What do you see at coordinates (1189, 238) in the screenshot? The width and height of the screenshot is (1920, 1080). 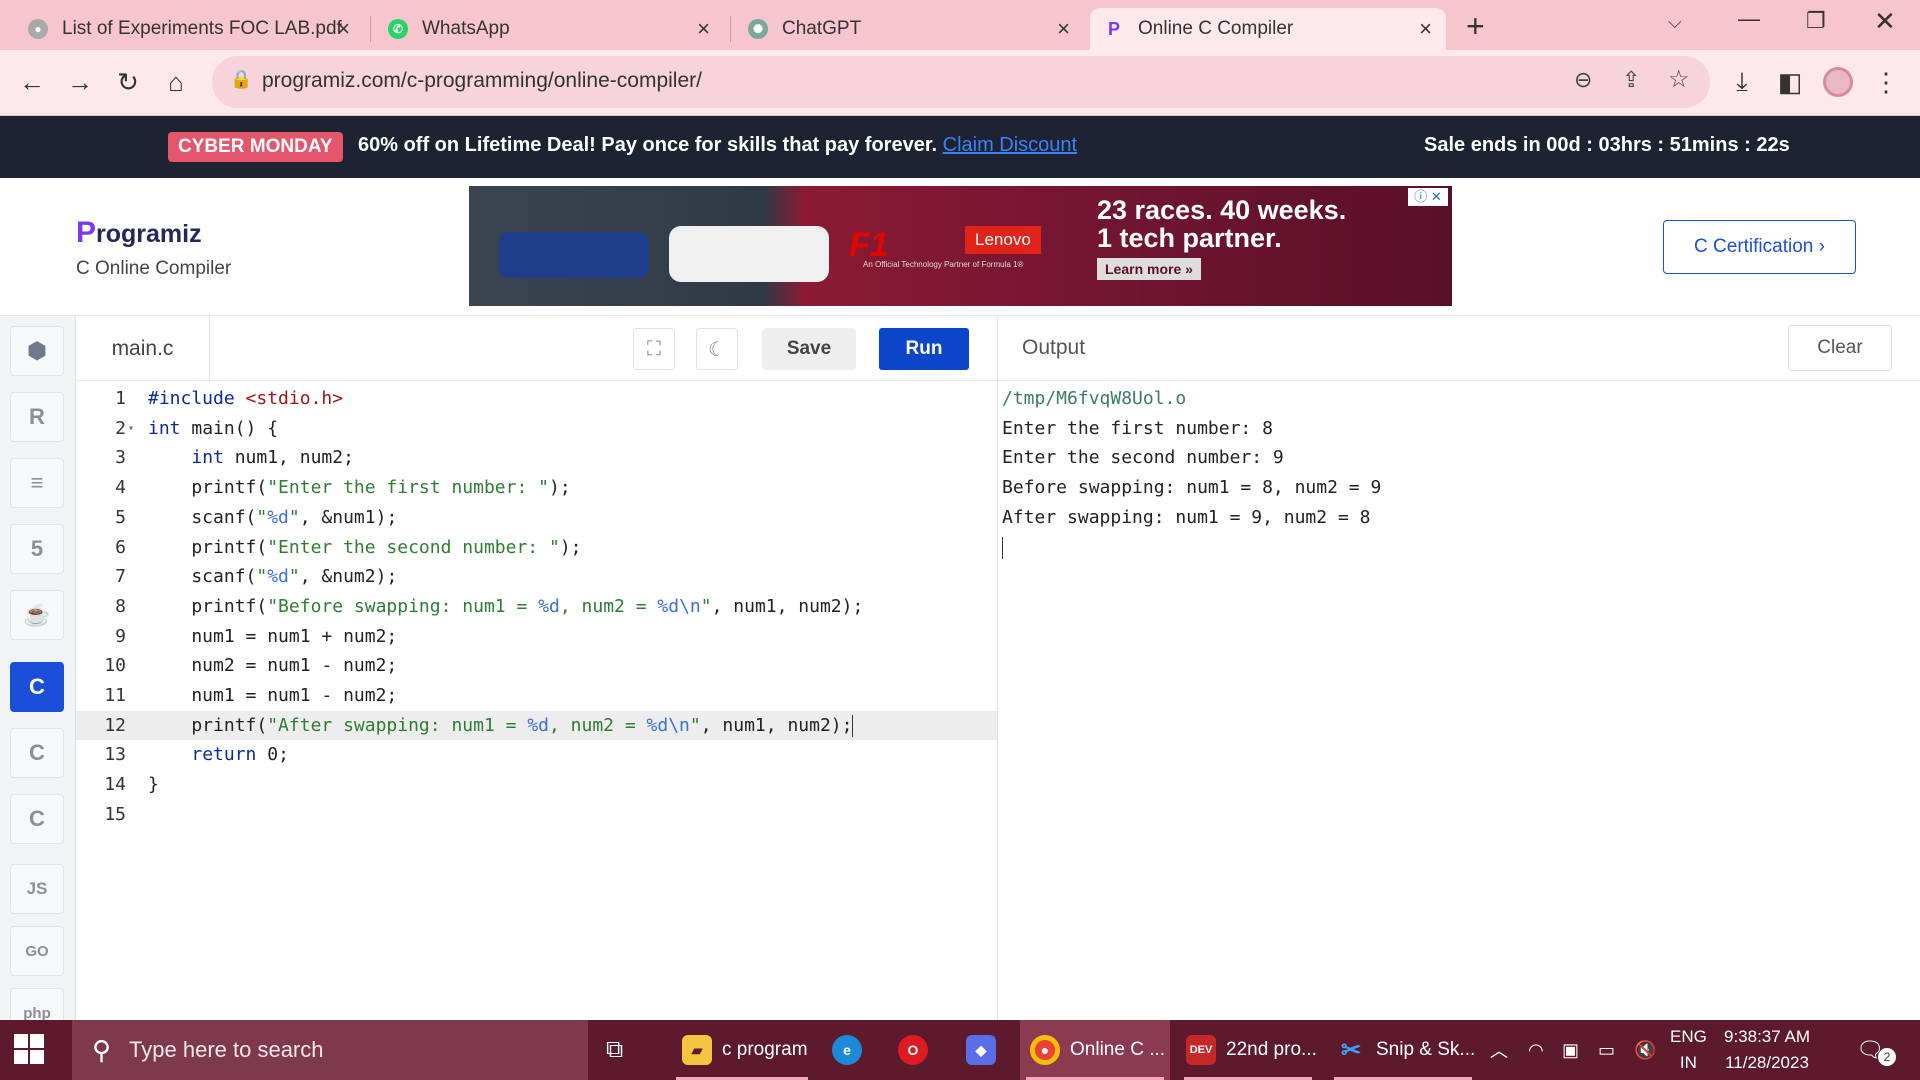 I see `ad-headline-line: 1 tech partner.` at bounding box center [1189, 238].